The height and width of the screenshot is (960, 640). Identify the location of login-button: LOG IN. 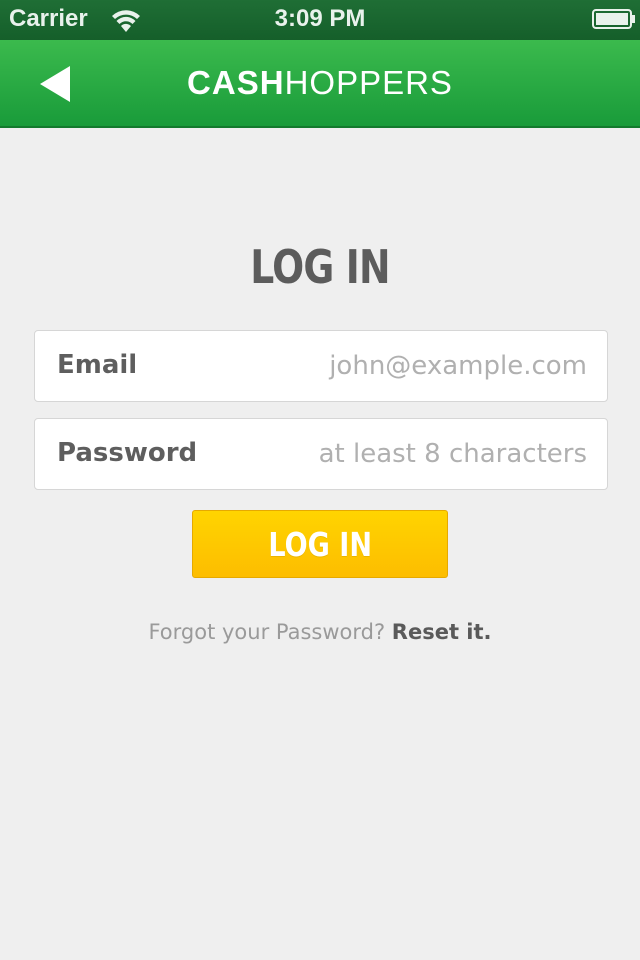
(320, 544).